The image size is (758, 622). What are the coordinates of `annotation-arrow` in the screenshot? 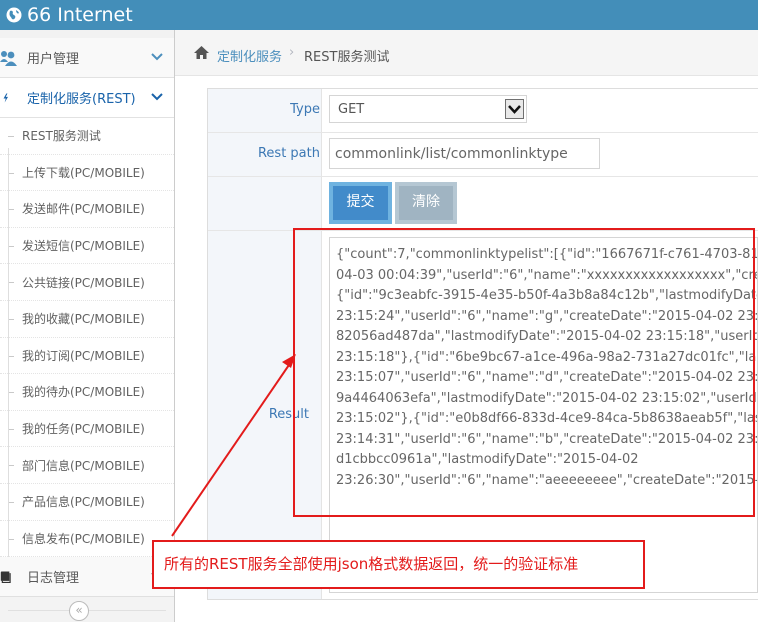 It's located at (233, 445).